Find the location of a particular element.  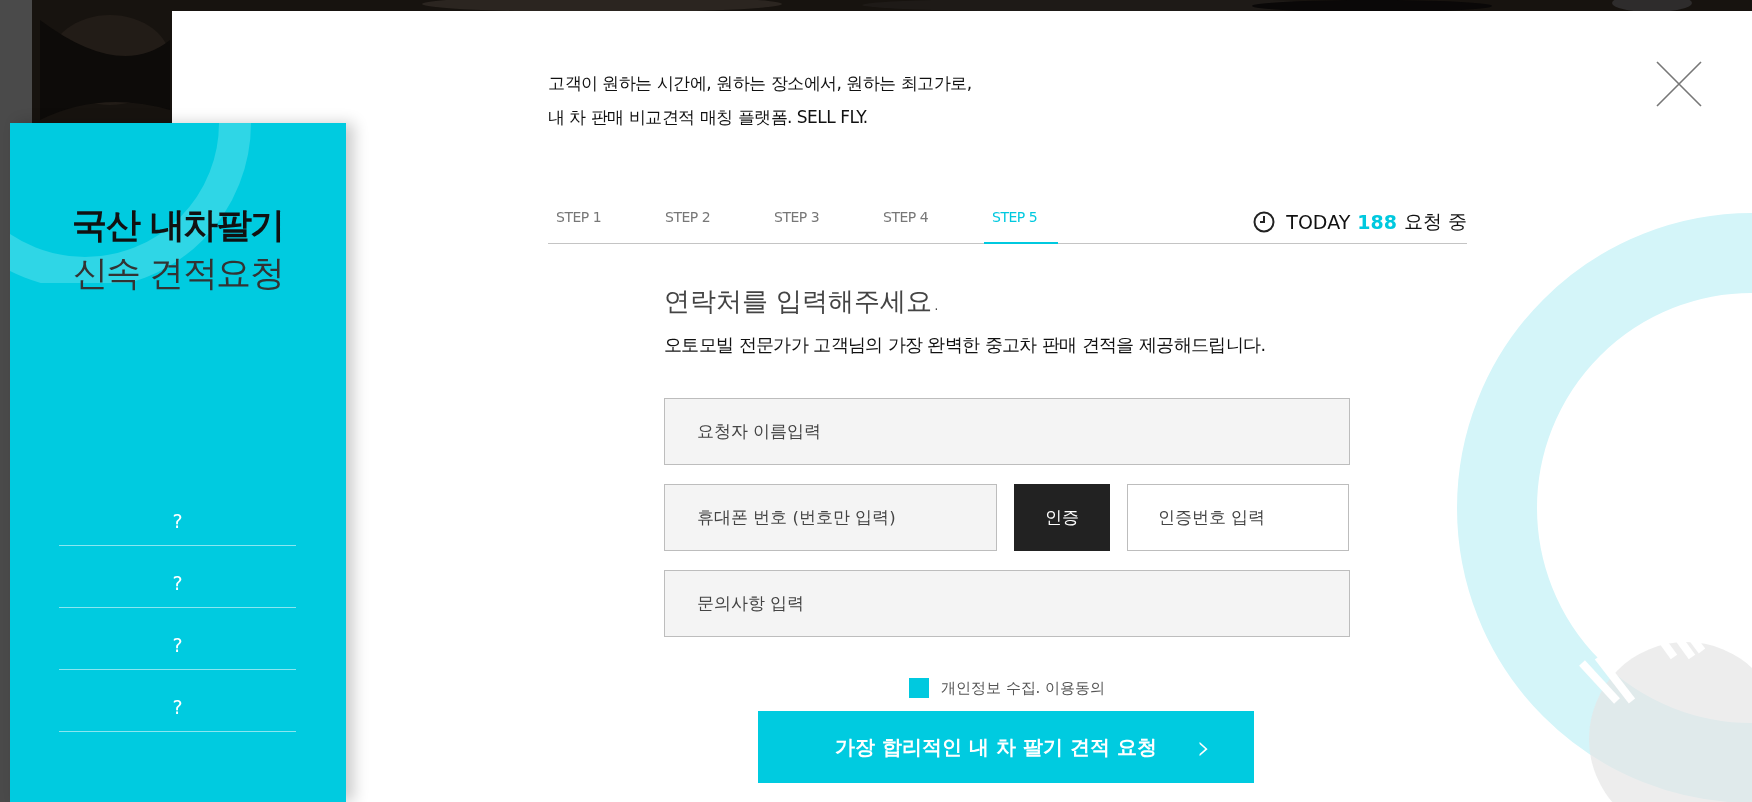

inquiry-field: 문의사항 입력 is located at coordinates (1007, 603).